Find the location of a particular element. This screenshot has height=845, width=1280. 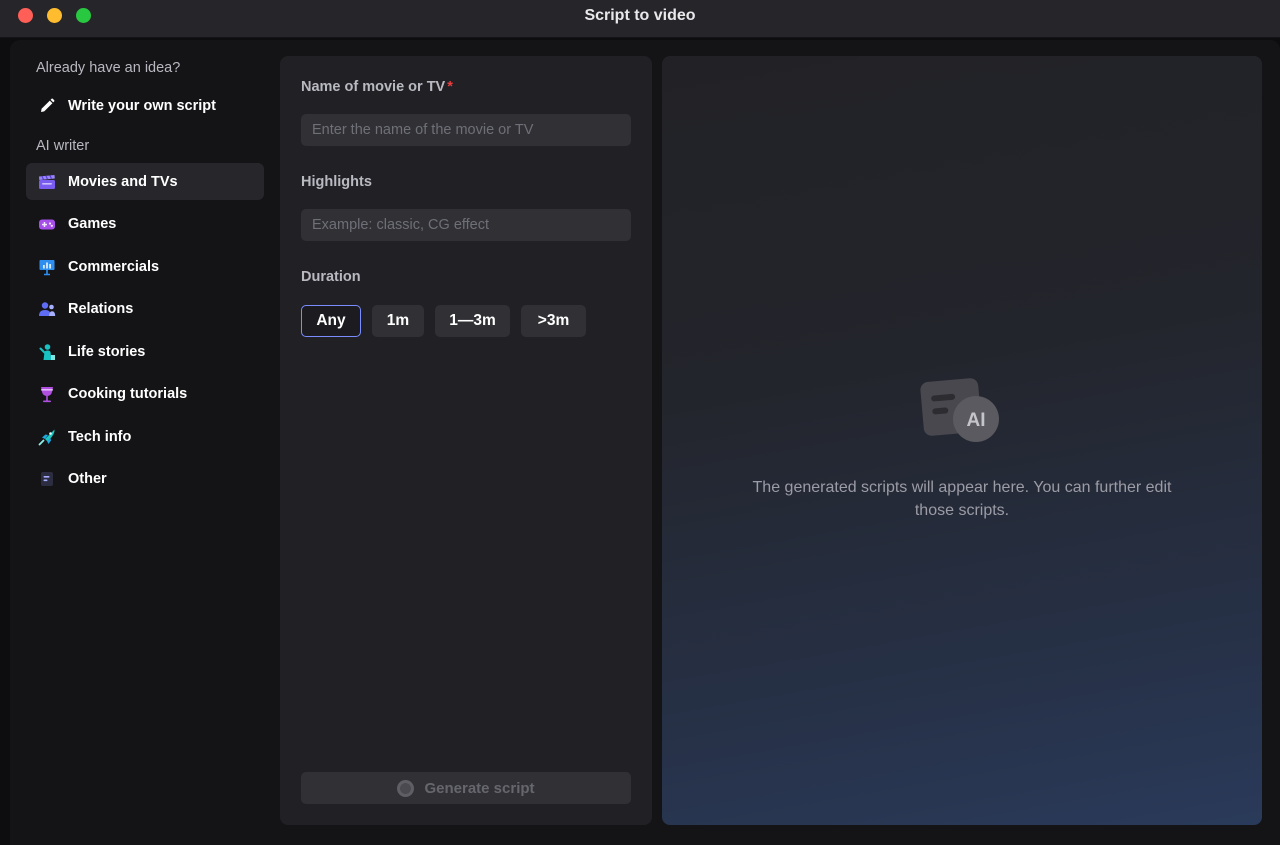

duration-label: Duration is located at coordinates (331, 277).